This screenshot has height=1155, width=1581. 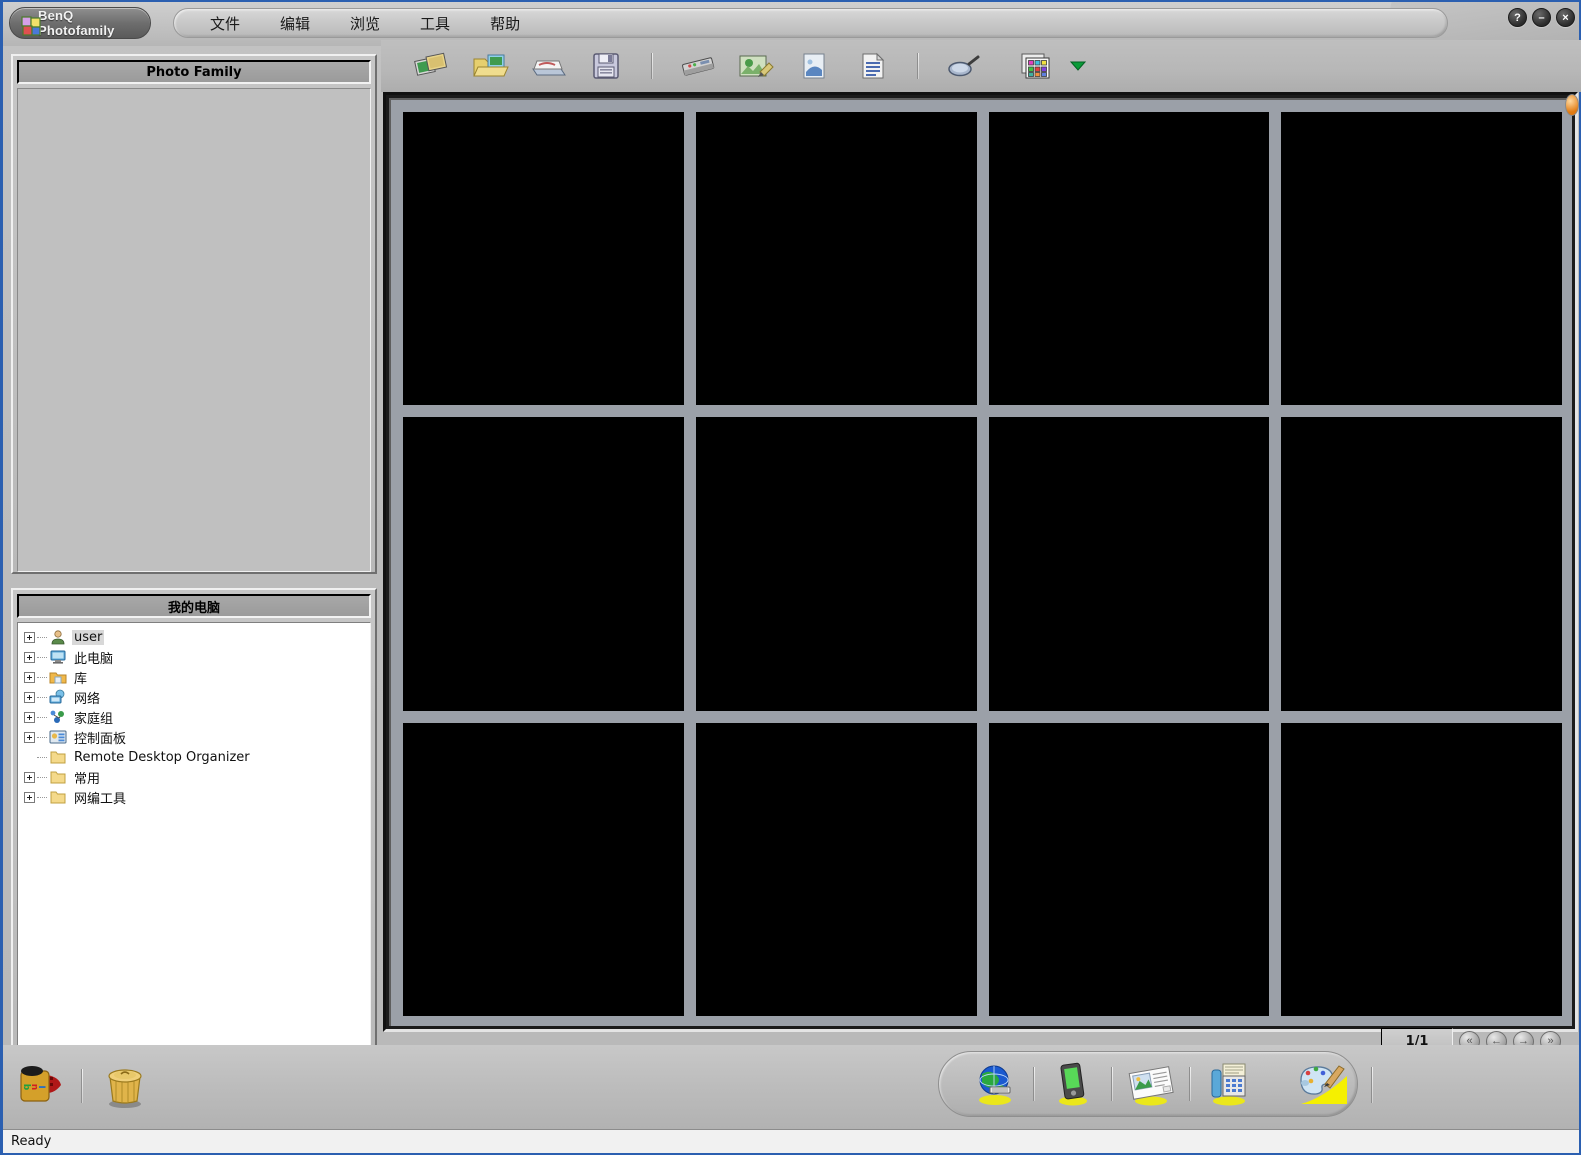 I want to click on tree-item-label: 库, so click(x=81, y=679).